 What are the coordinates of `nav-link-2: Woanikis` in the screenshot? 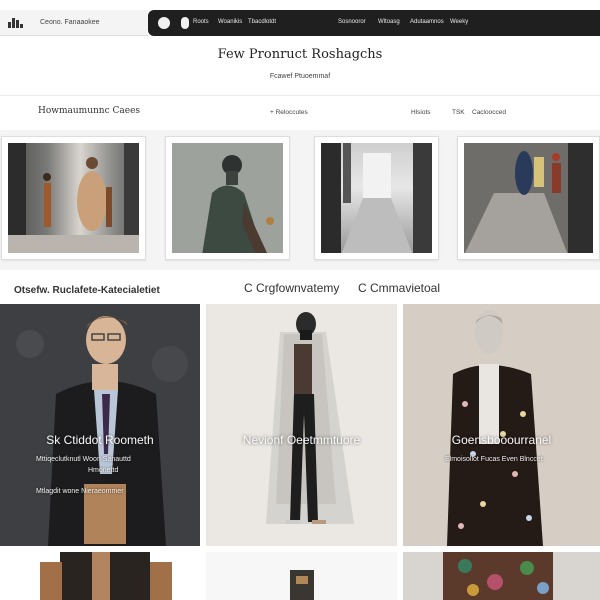 It's located at (230, 22).